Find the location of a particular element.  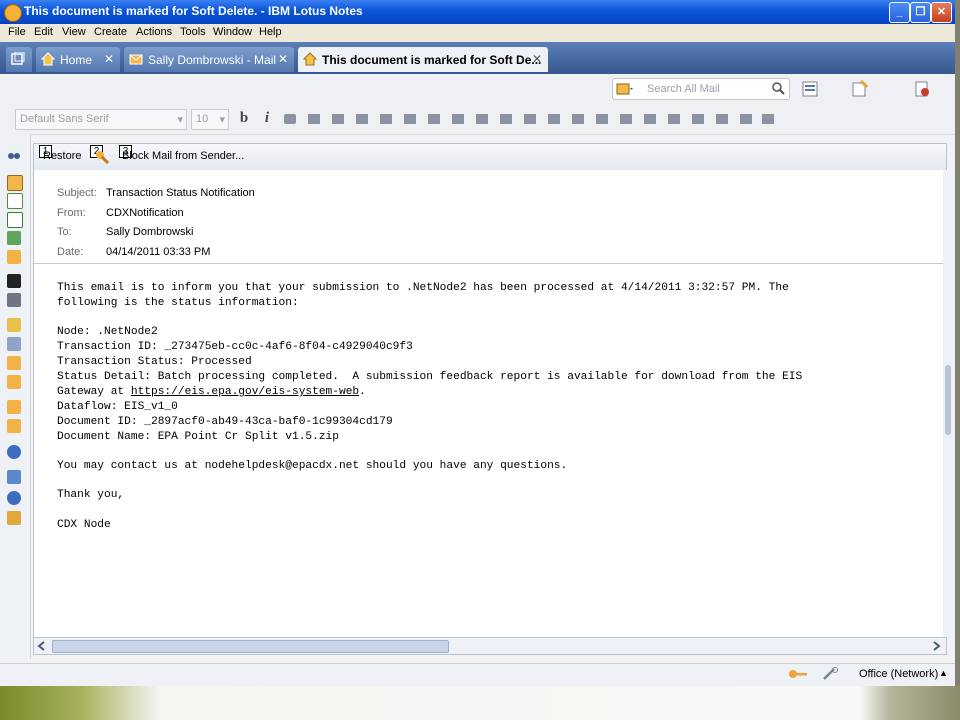

tab-home: Home ✕ is located at coordinates (78, 59).